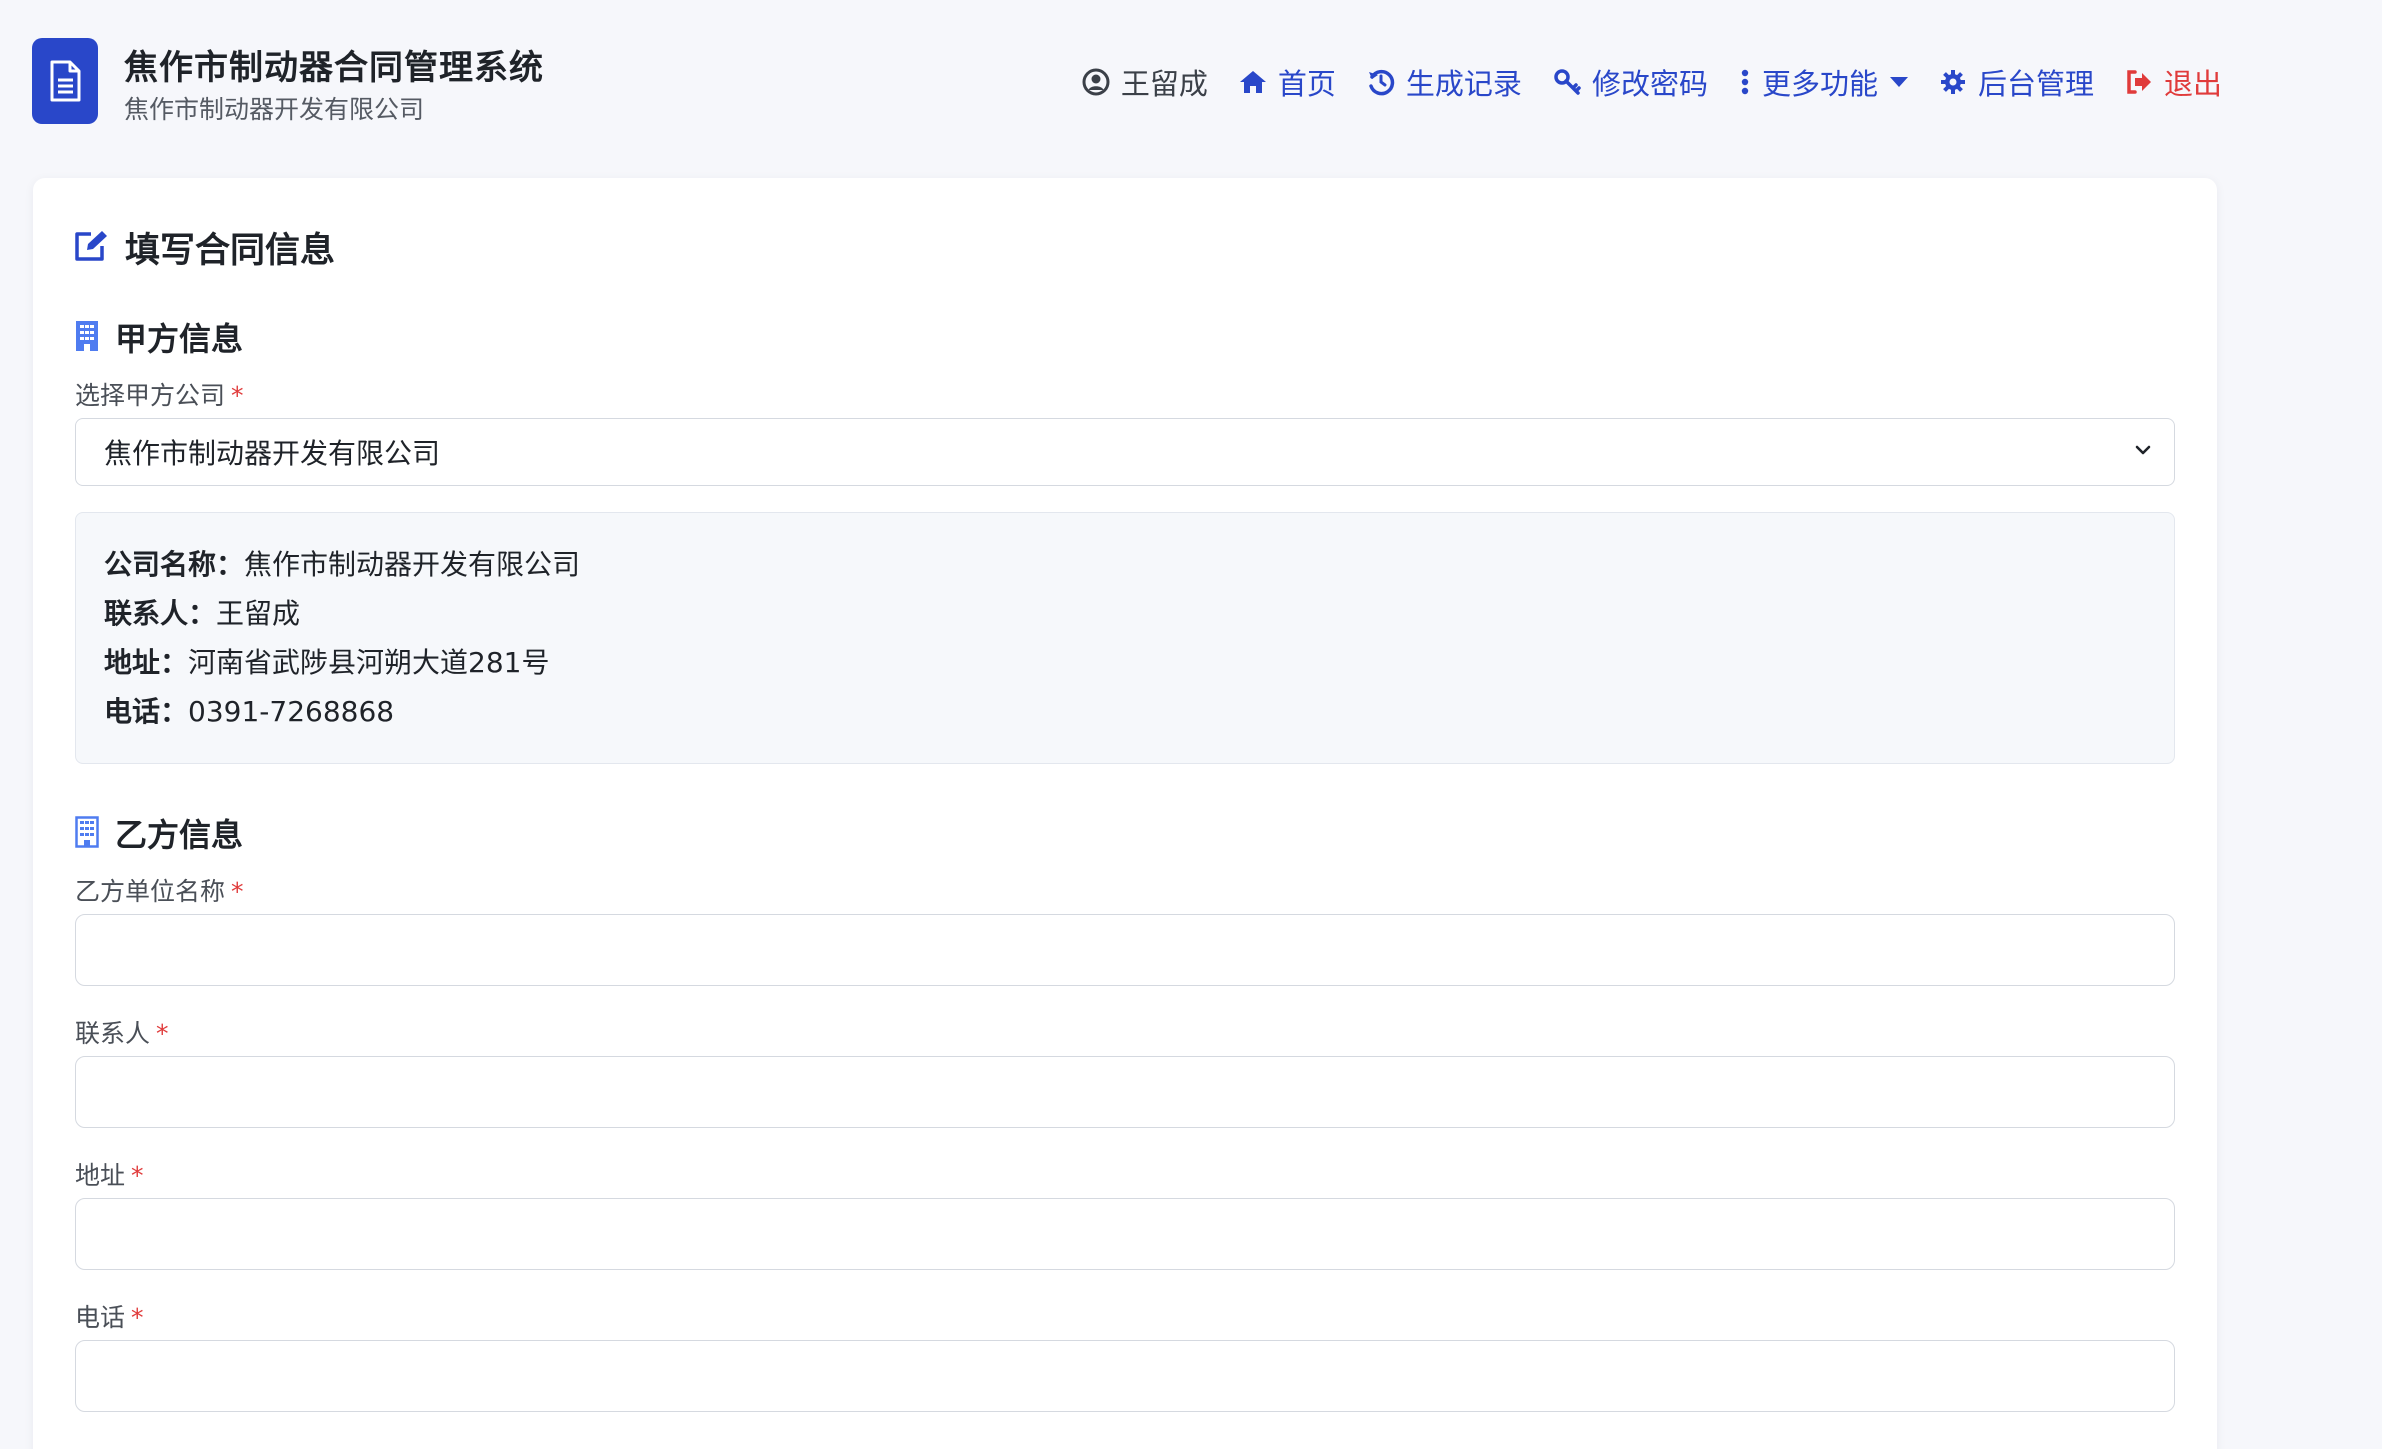 This screenshot has height=1449, width=2382. I want to click on sign-out-icon, so click(2139, 82).